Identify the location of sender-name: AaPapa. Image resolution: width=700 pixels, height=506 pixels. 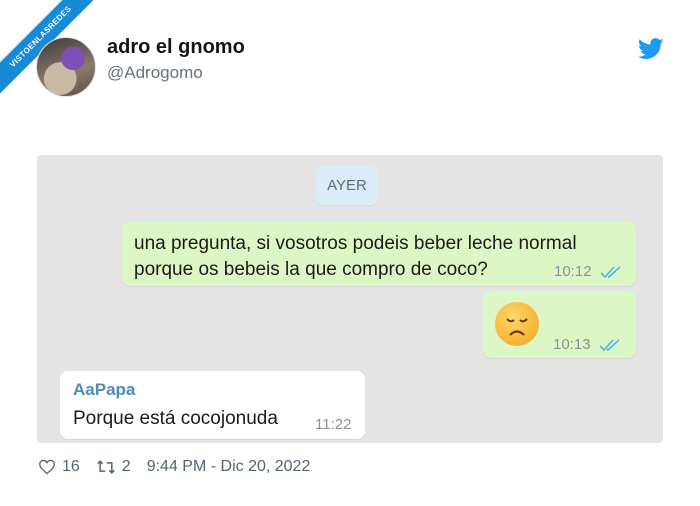
(104, 389).